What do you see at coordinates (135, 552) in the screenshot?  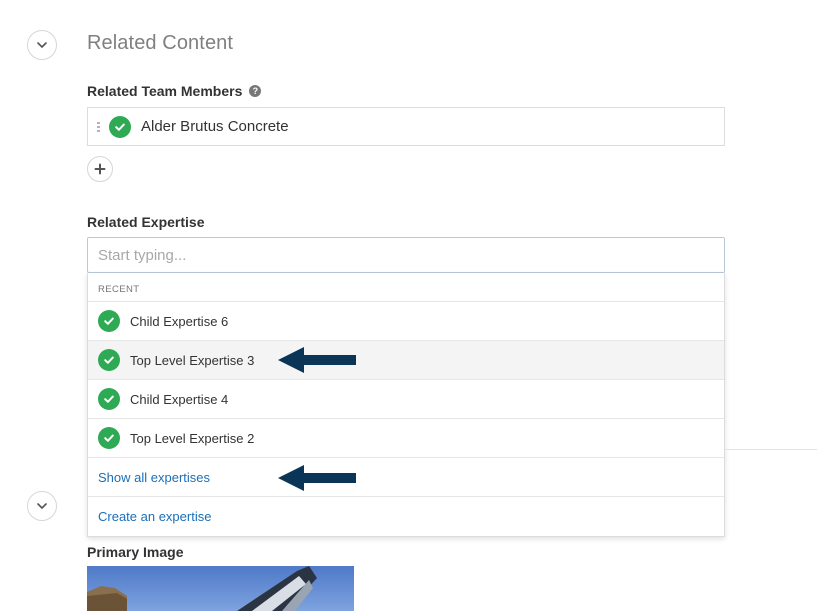 I see `primary-image-label: Primary Image` at bounding box center [135, 552].